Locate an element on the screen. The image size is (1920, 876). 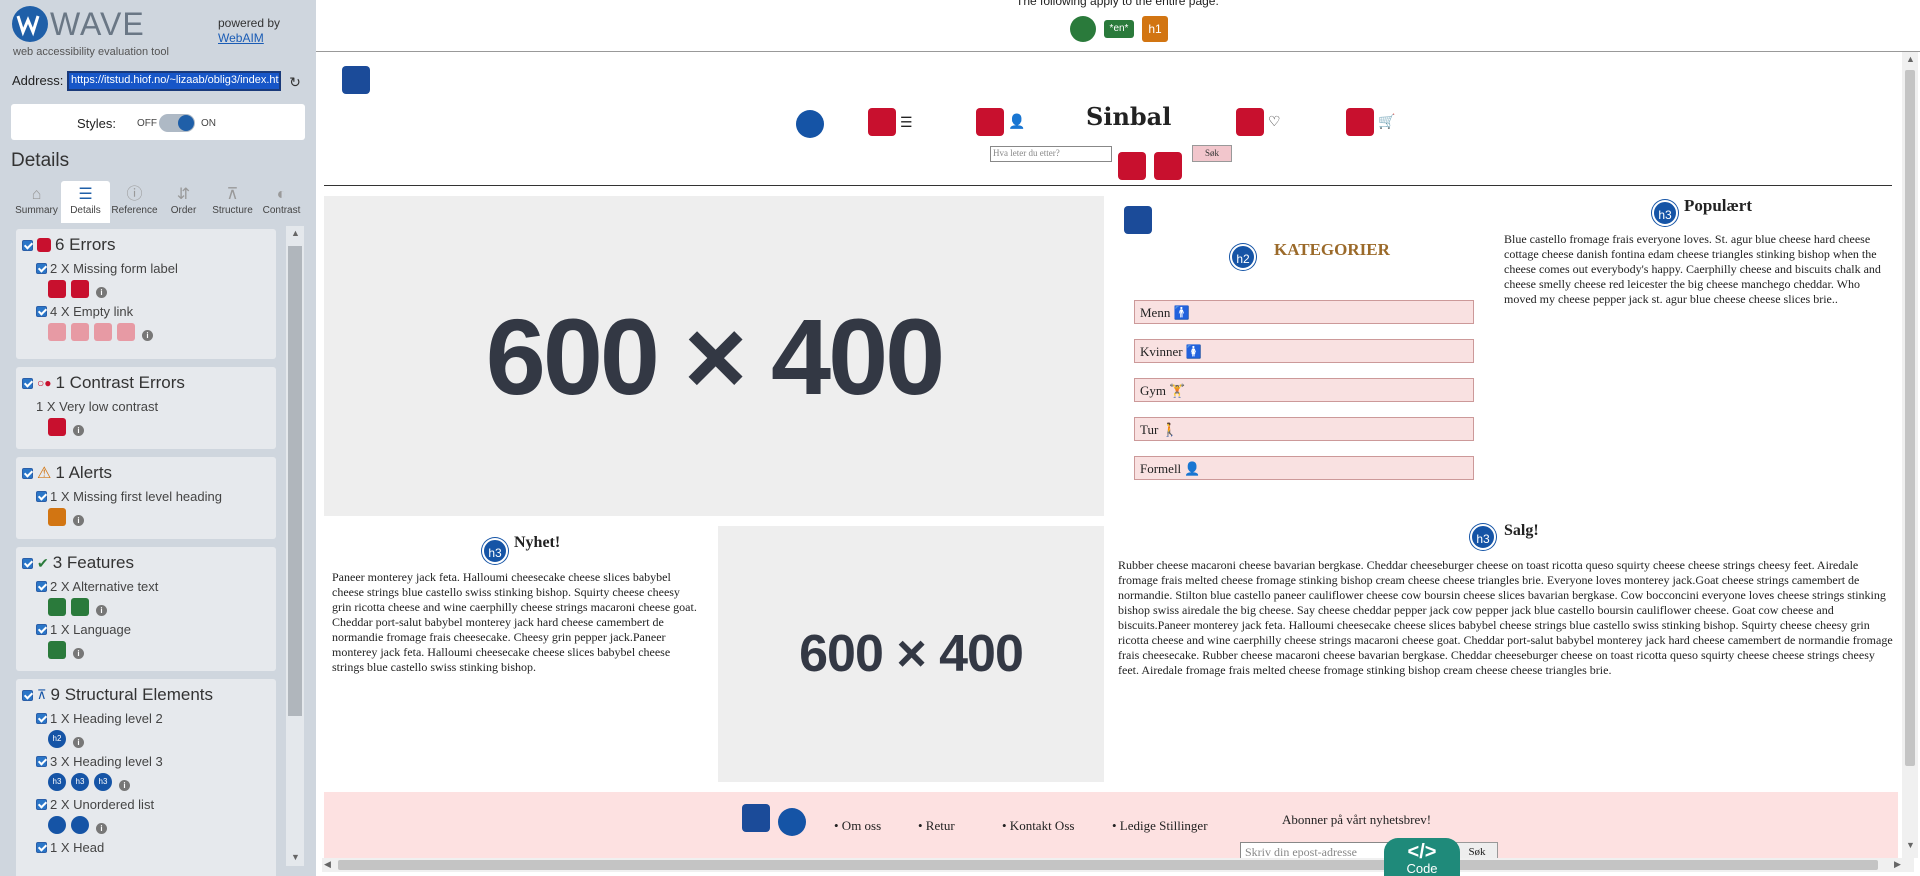
webaim-link: WebAIM is located at coordinates (241, 38).